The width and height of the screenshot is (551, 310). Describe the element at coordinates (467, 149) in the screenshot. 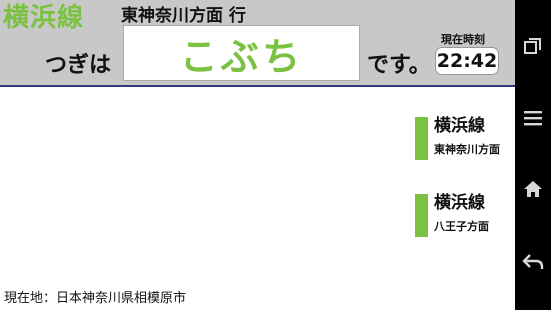

I see `route-direction: 東神奈川方面` at that location.